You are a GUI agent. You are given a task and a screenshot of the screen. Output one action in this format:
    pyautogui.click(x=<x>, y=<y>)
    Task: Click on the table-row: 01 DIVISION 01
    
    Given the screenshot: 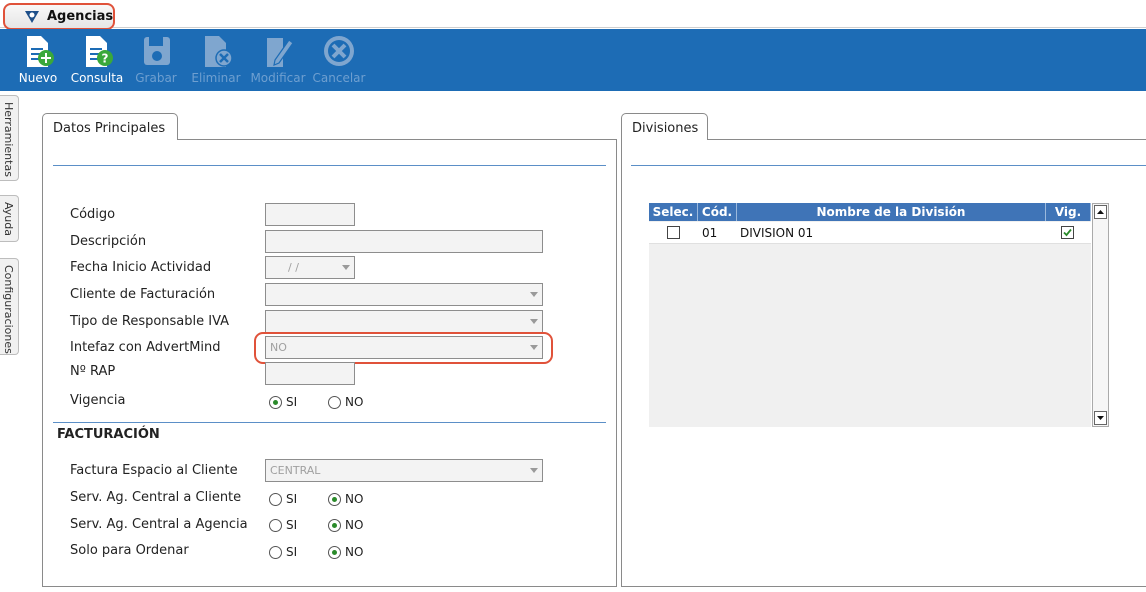 What is the action you would take?
    pyautogui.click(x=870, y=233)
    